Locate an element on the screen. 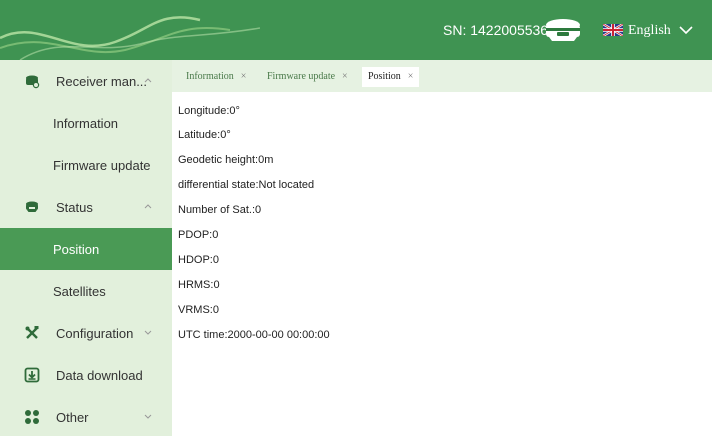 This screenshot has height=438, width=712. sidebar-item-label: Information is located at coordinates (86, 123).